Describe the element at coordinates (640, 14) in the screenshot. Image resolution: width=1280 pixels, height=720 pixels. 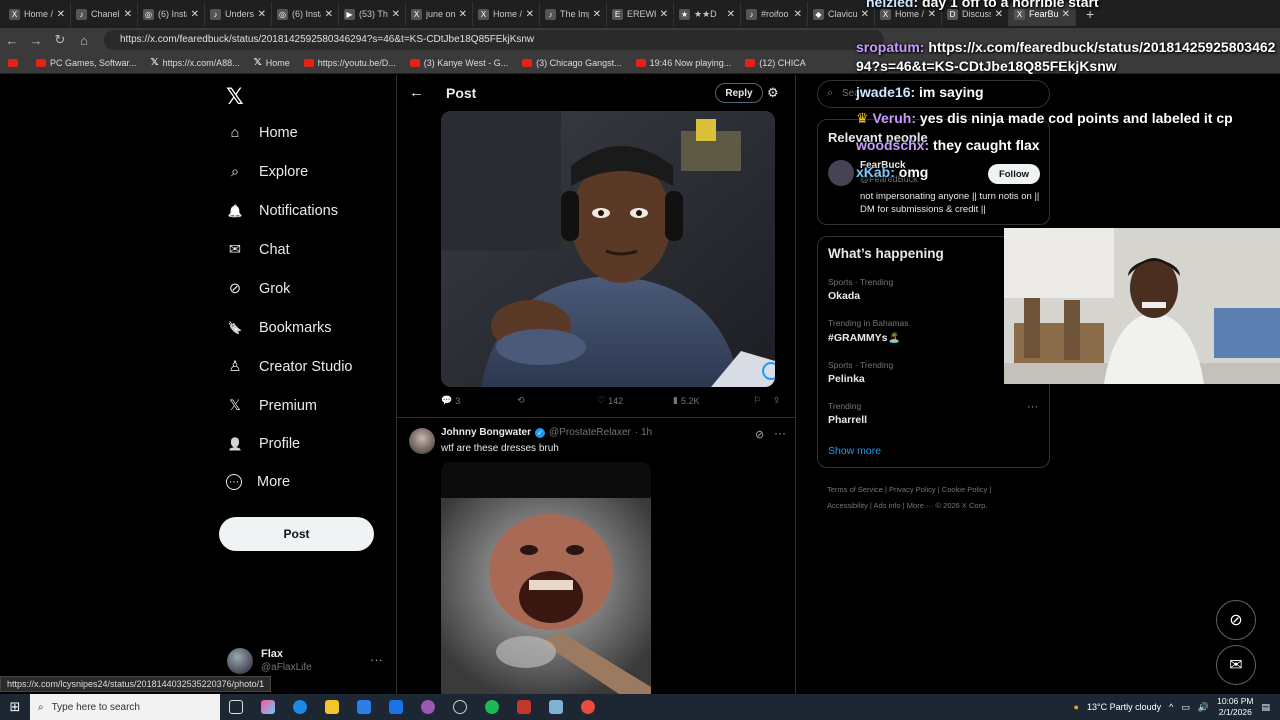
I see `browser-tab: E EREWHO ✕` at that location.